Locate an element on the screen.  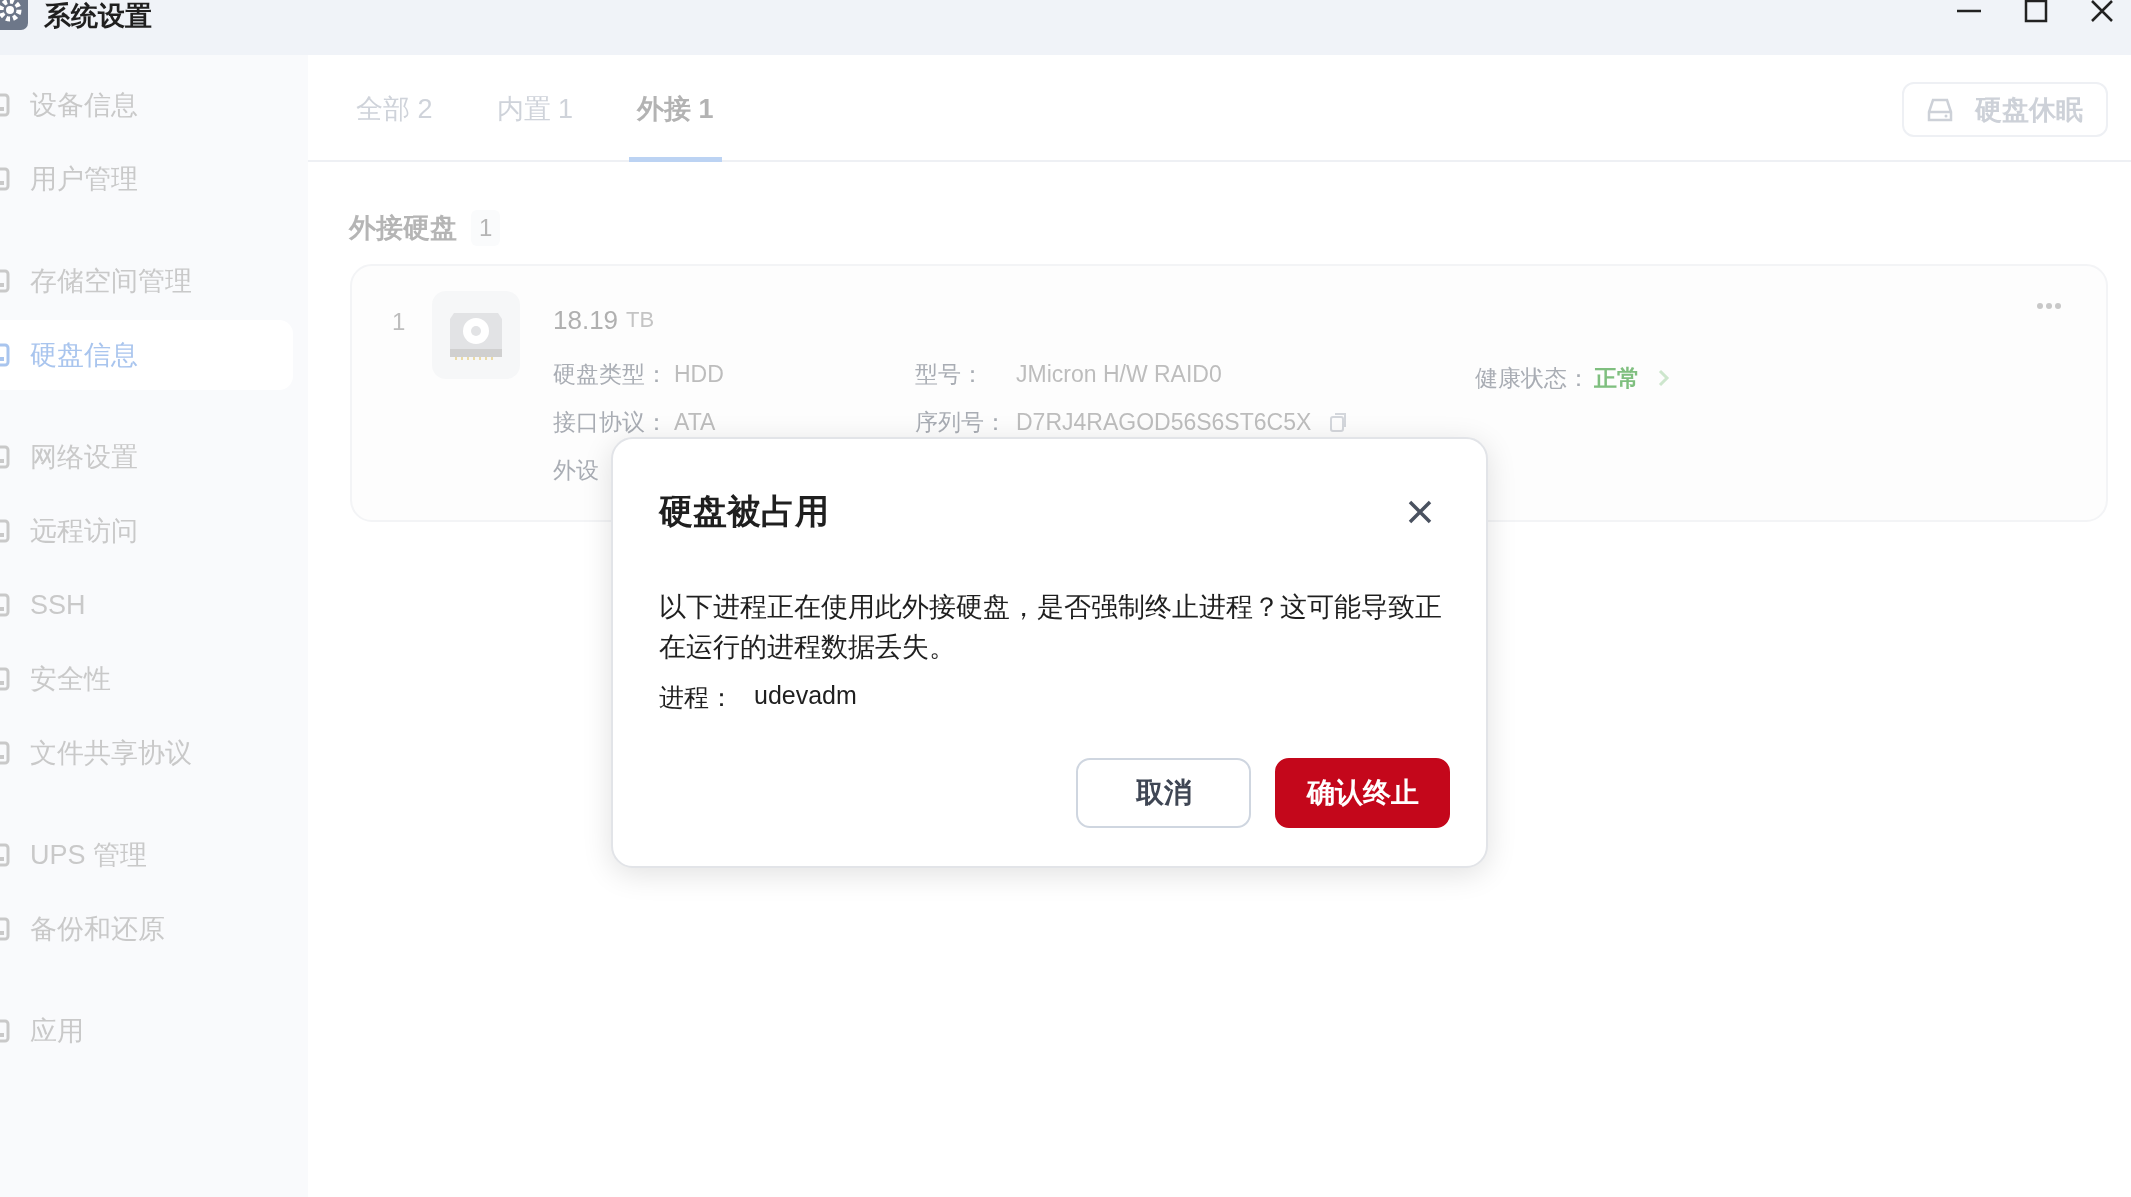
process-label: 进程： is located at coordinates (696, 697).